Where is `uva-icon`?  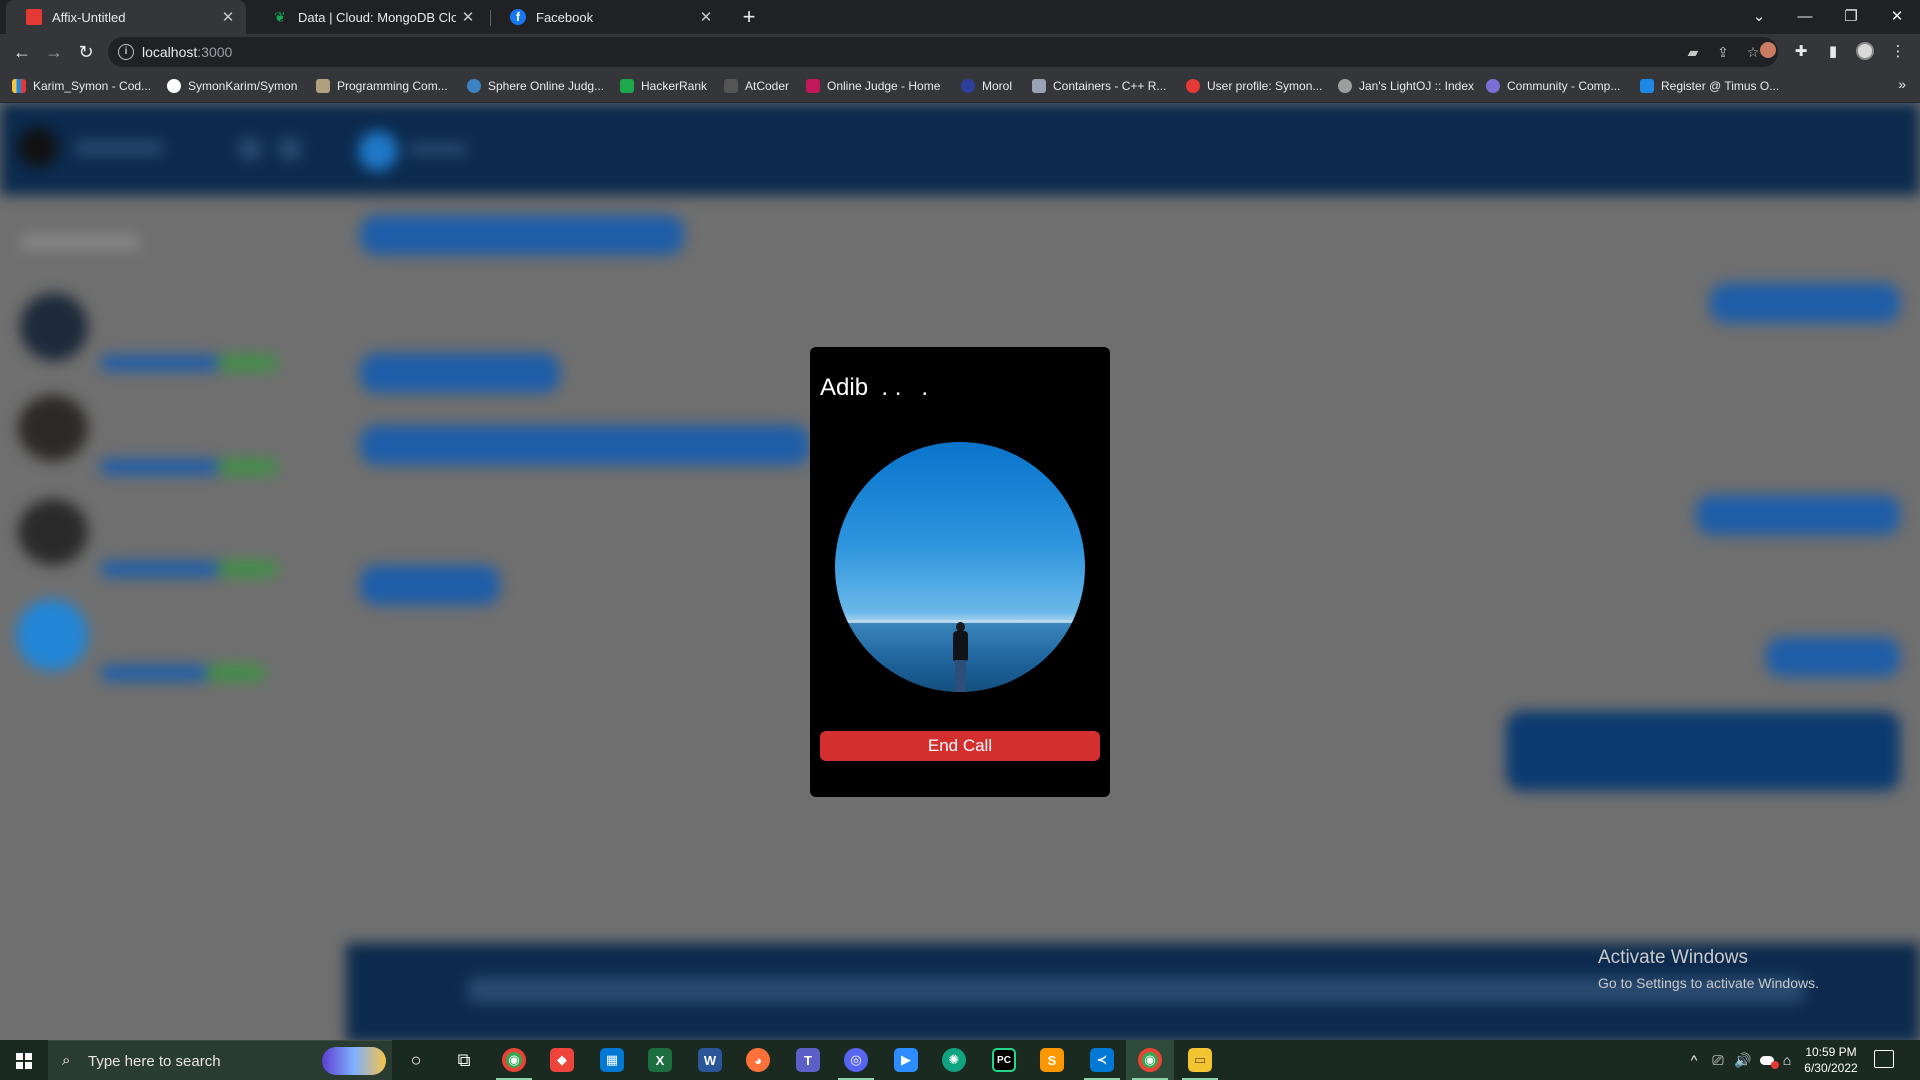
uva-icon is located at coordinates (813, 86).